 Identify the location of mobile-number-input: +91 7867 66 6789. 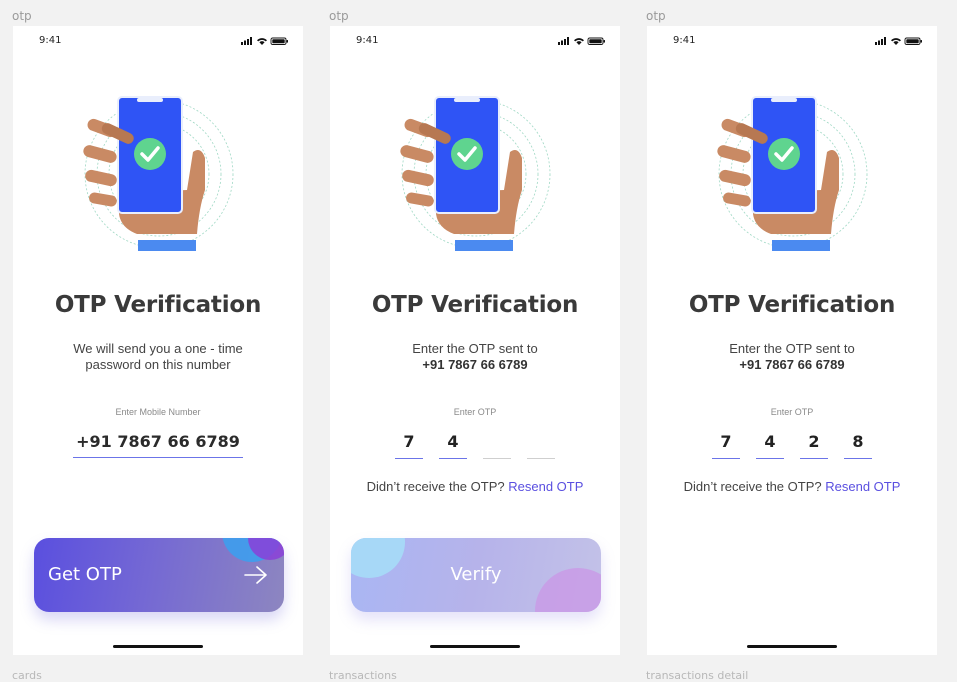
(158, 441).